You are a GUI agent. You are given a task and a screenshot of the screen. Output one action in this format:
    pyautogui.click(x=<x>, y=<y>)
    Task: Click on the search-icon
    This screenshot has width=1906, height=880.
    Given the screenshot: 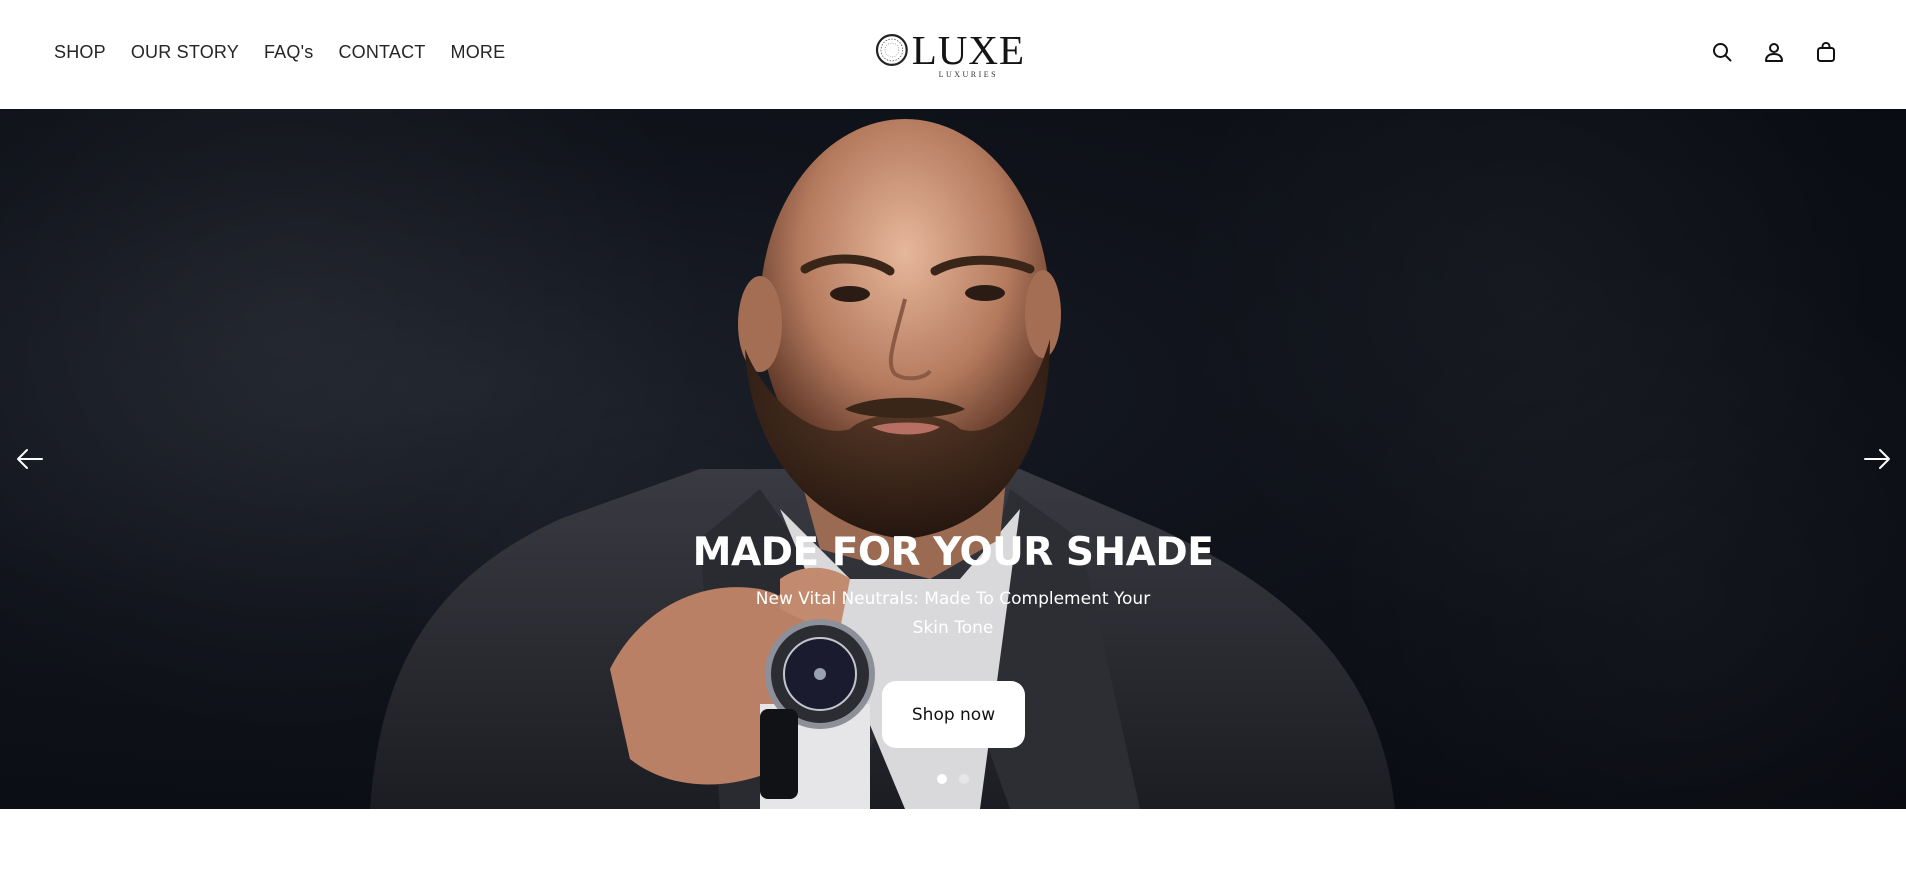 What is the action you would take?
    pyautogui.click(x=1722, y=52)
    